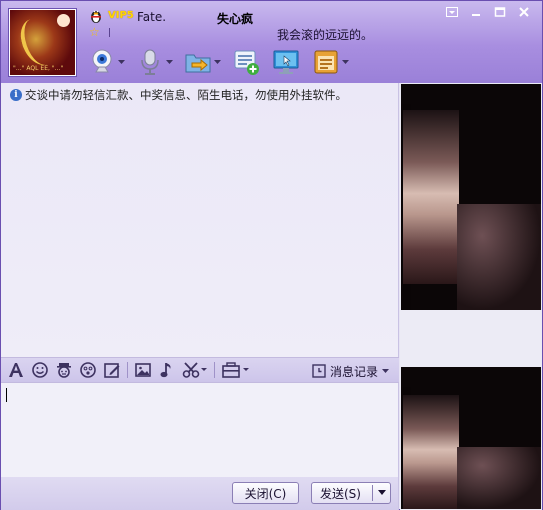  I want to click on remote-desktop-icon, so click(286, 62).